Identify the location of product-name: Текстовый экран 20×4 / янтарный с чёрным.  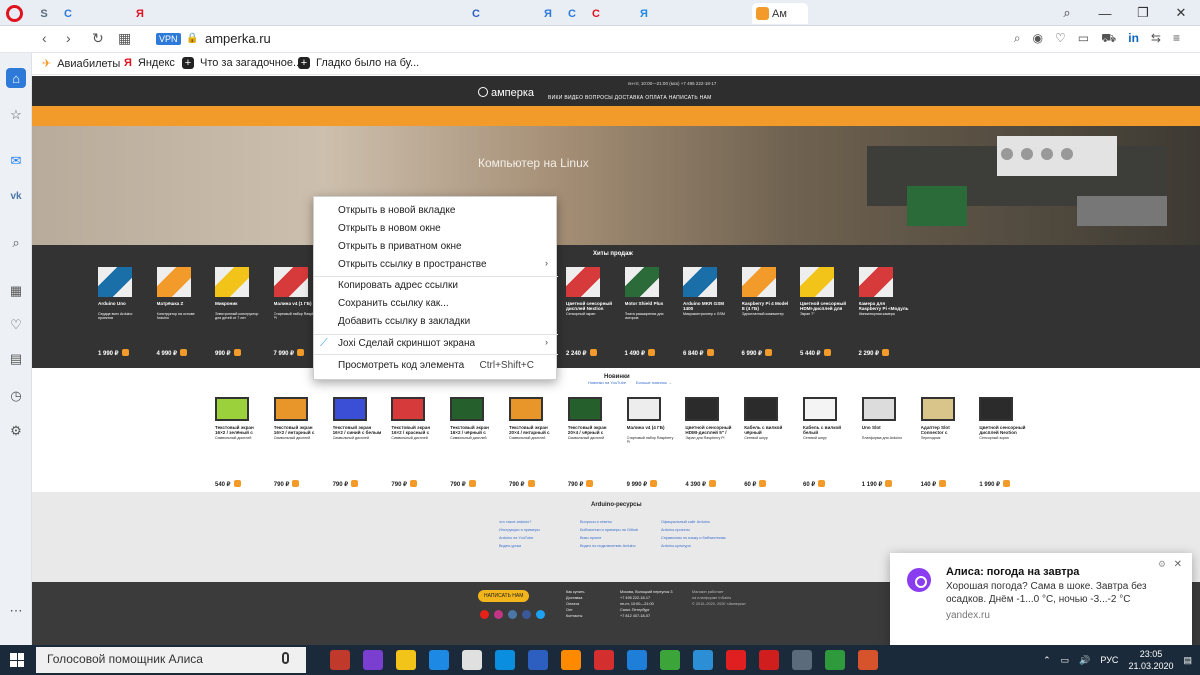
(534, 430).